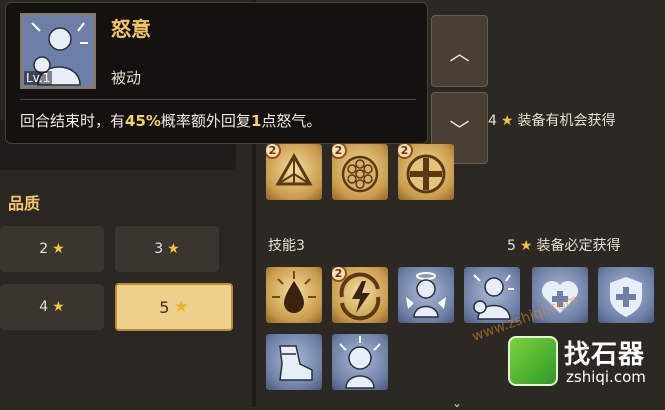  Describe the element at coordinates (294, 292) in the screenshot. I see `blood-drop-icon` at that location.